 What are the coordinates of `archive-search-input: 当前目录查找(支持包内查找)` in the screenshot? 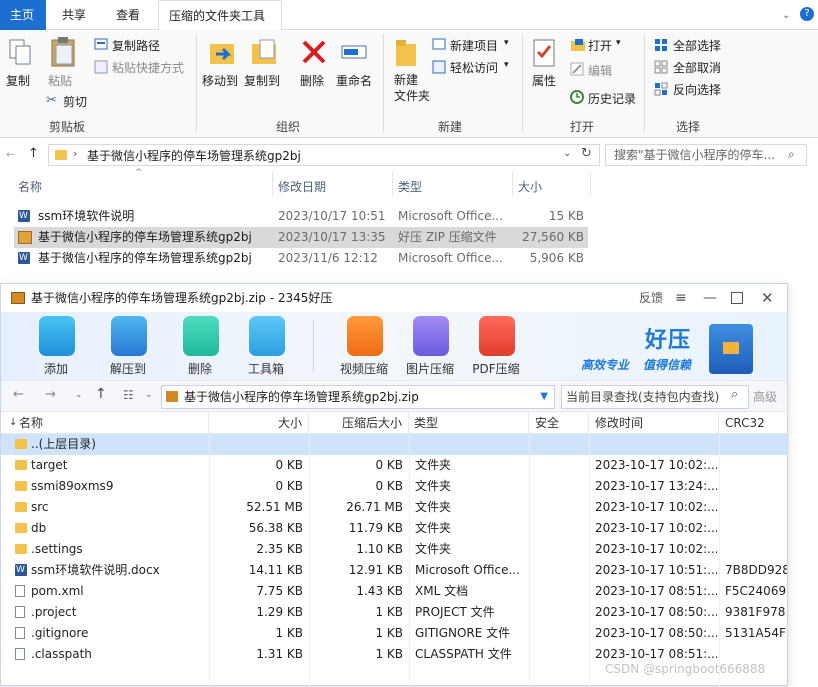 It's located at (655, 397).